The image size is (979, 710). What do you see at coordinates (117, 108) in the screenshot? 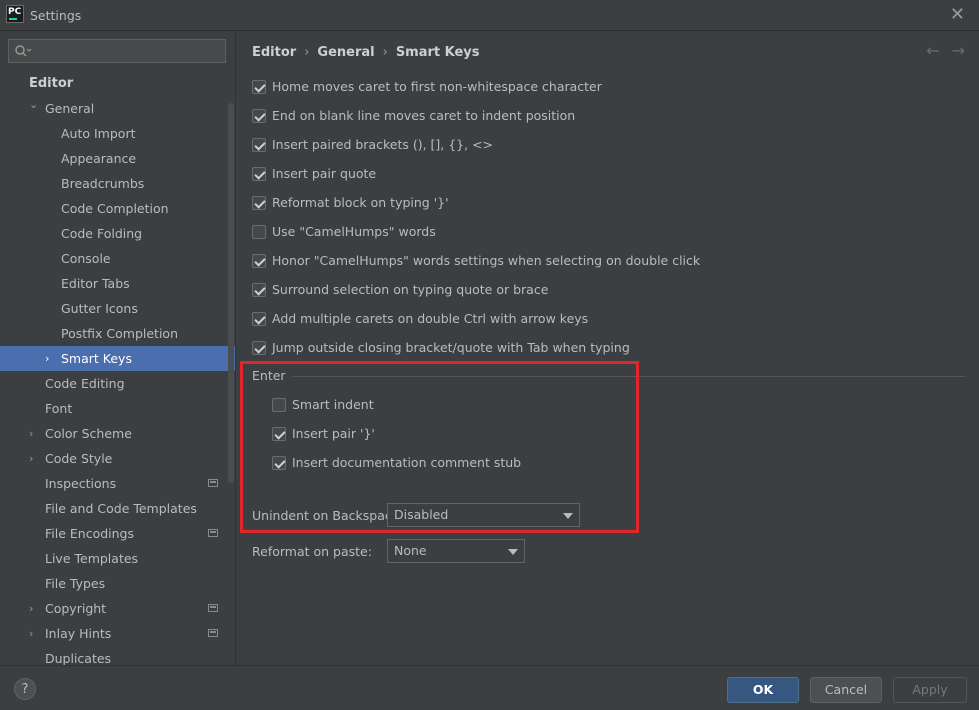
I see `sidebar-item: ⌄ General` at bounding box center [117, 108].